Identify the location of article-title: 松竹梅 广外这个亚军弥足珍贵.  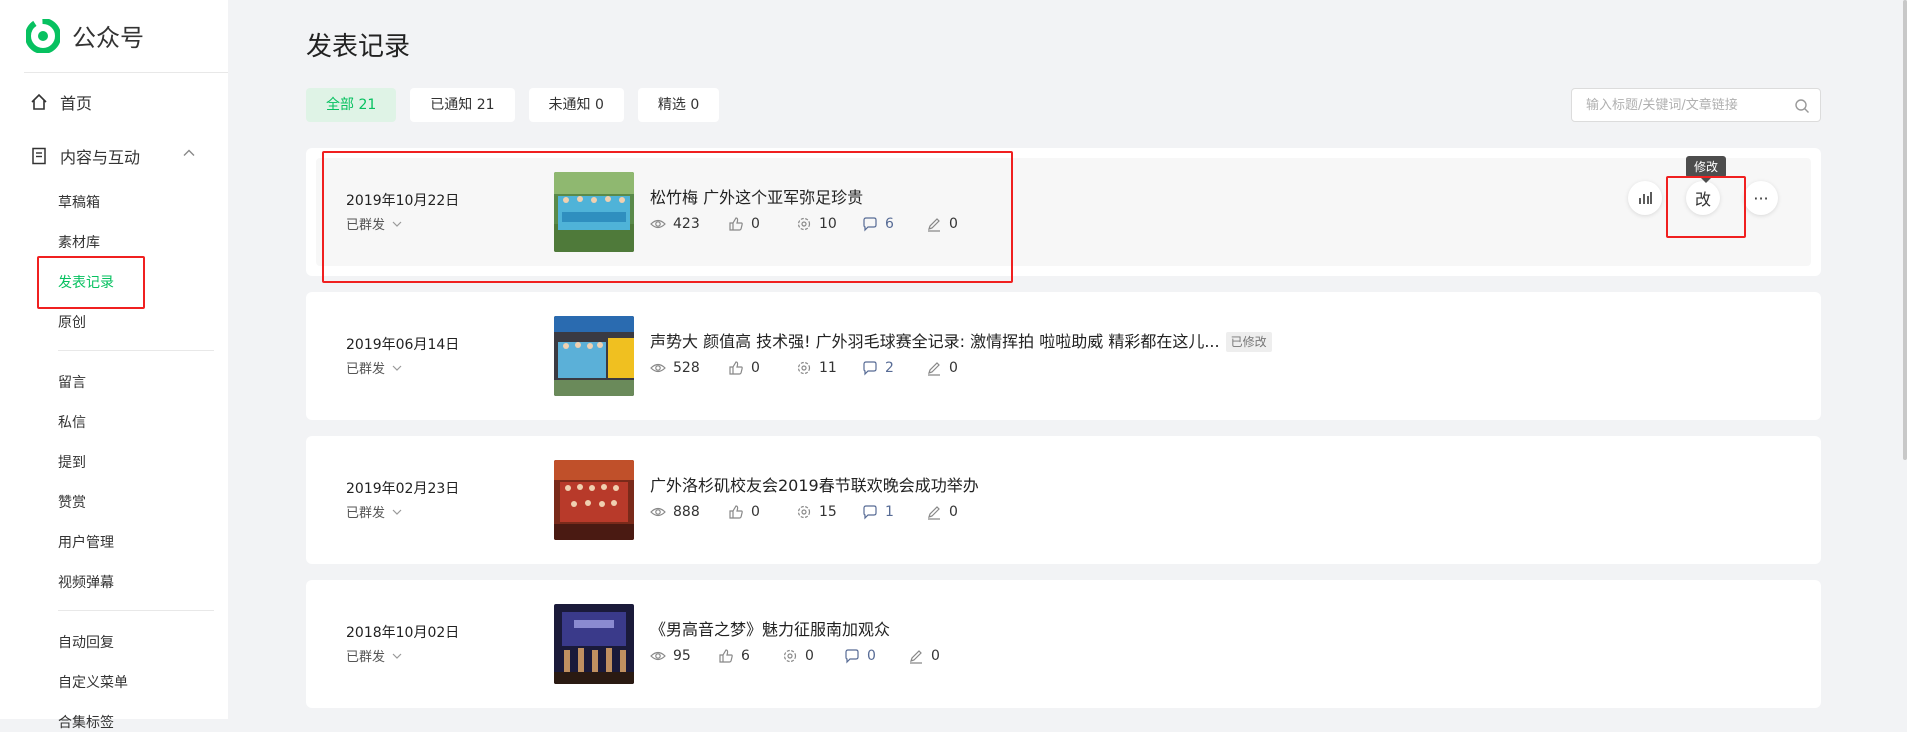
(756, 196).